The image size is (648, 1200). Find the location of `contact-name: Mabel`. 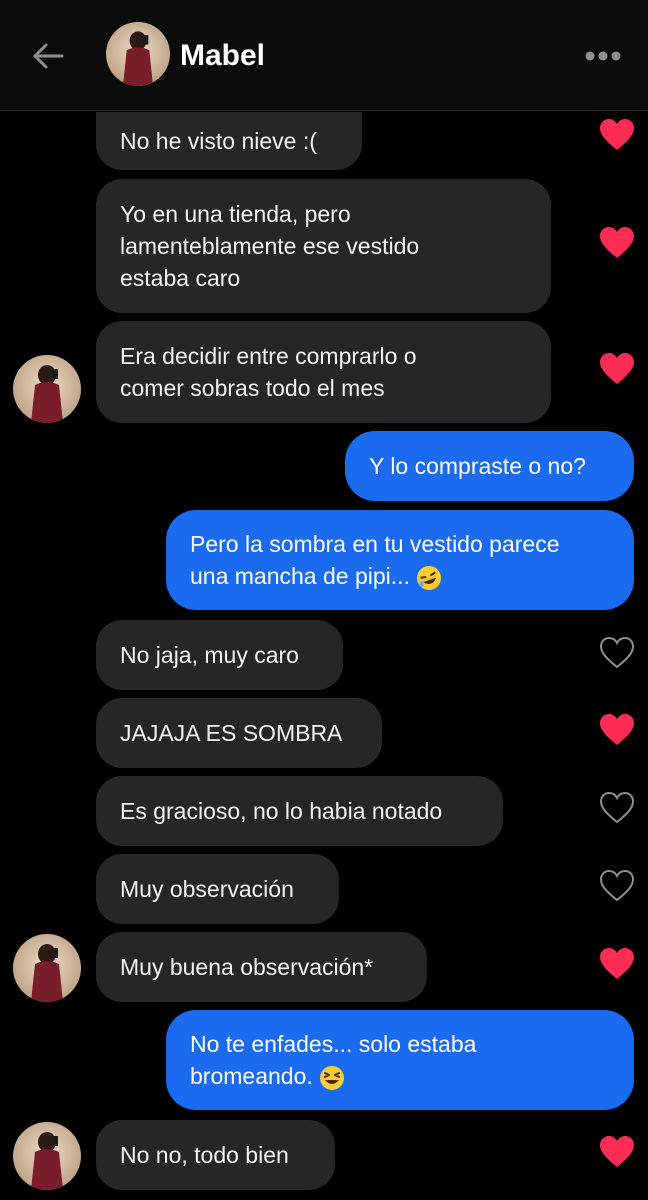

contact-name: Mabel is located at coordinates (222, 56).